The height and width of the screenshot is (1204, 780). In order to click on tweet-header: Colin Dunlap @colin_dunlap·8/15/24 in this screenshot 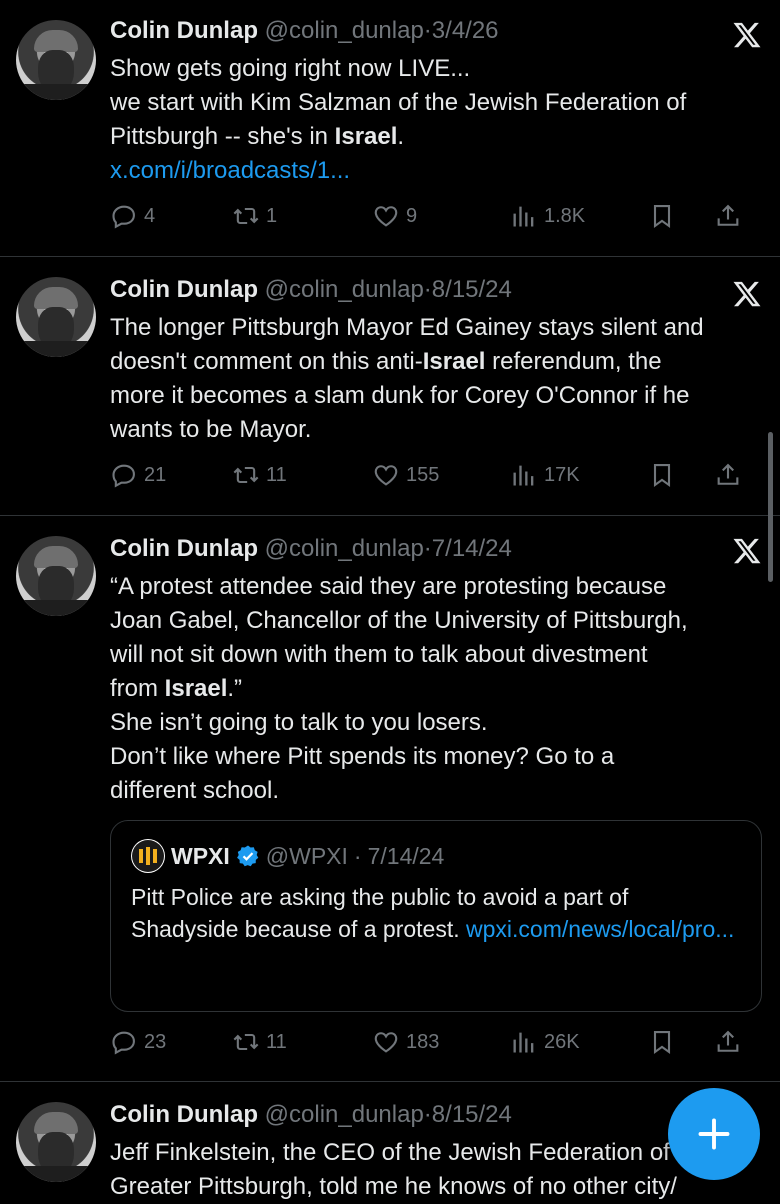, I will do `click(433, 290)`.